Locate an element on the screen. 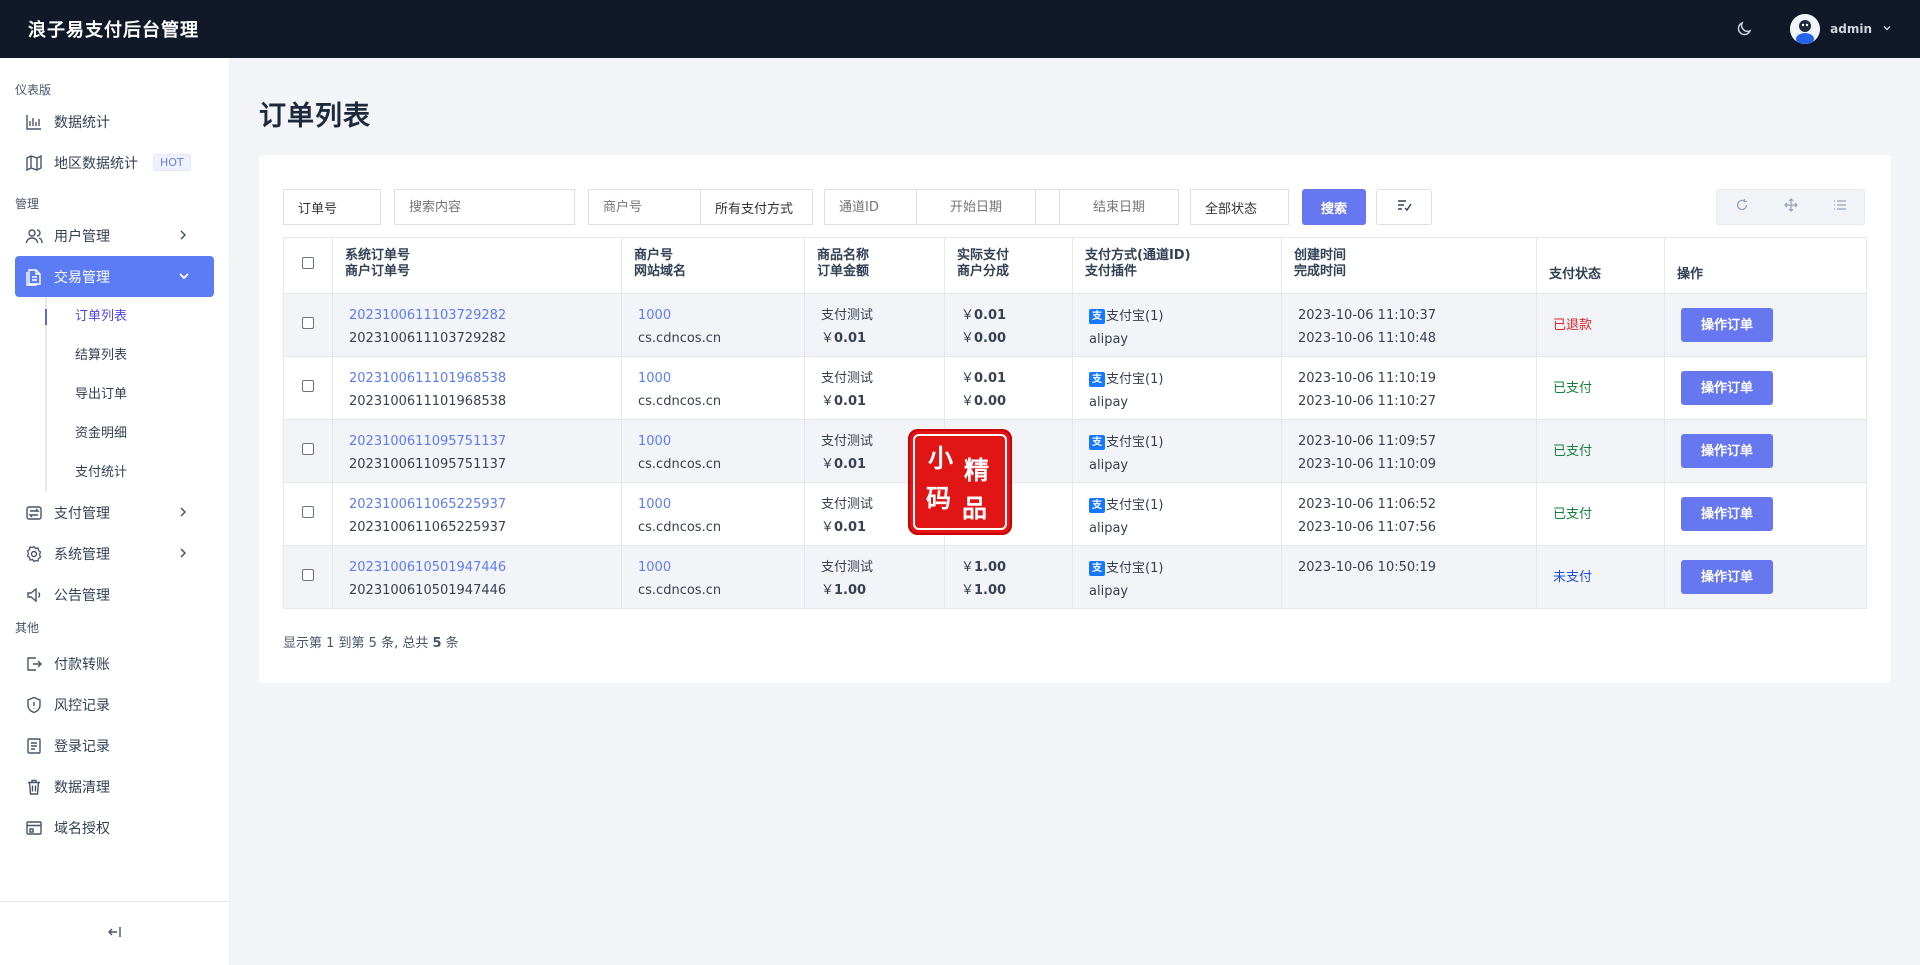 The width and height of the screenshot is (1920, 965). sidebar-item-risk: 风控记录 is located at coordinates (114, 704).